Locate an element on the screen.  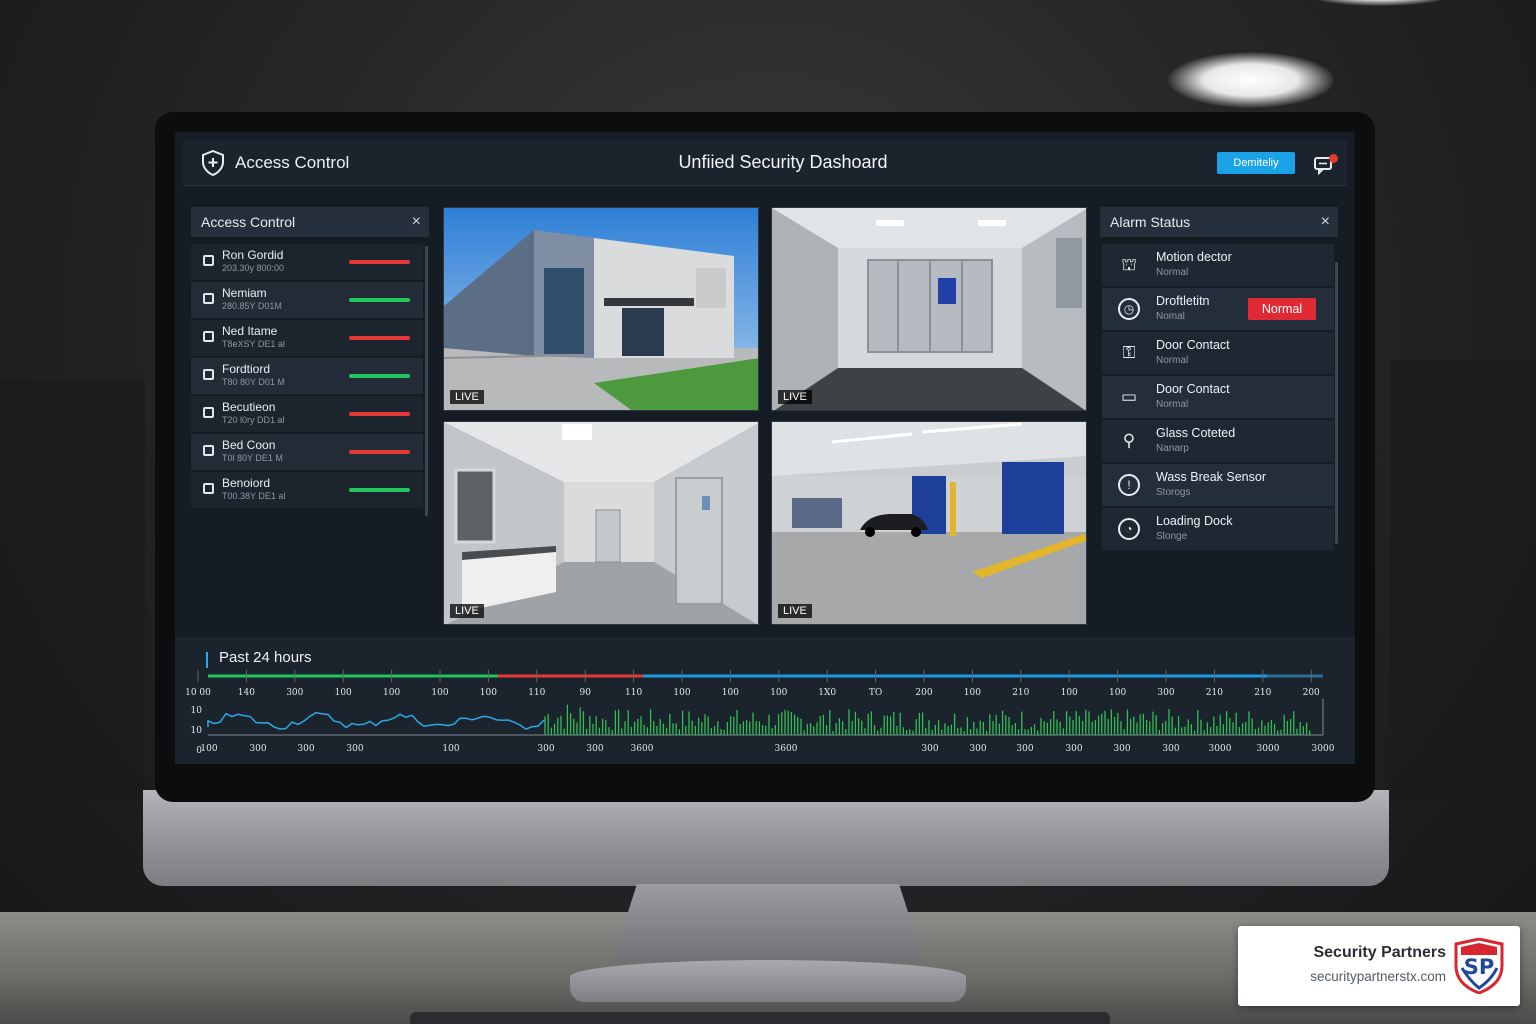
brand-url: securitypartnerstx.com is located at coordinates (1378, 976).